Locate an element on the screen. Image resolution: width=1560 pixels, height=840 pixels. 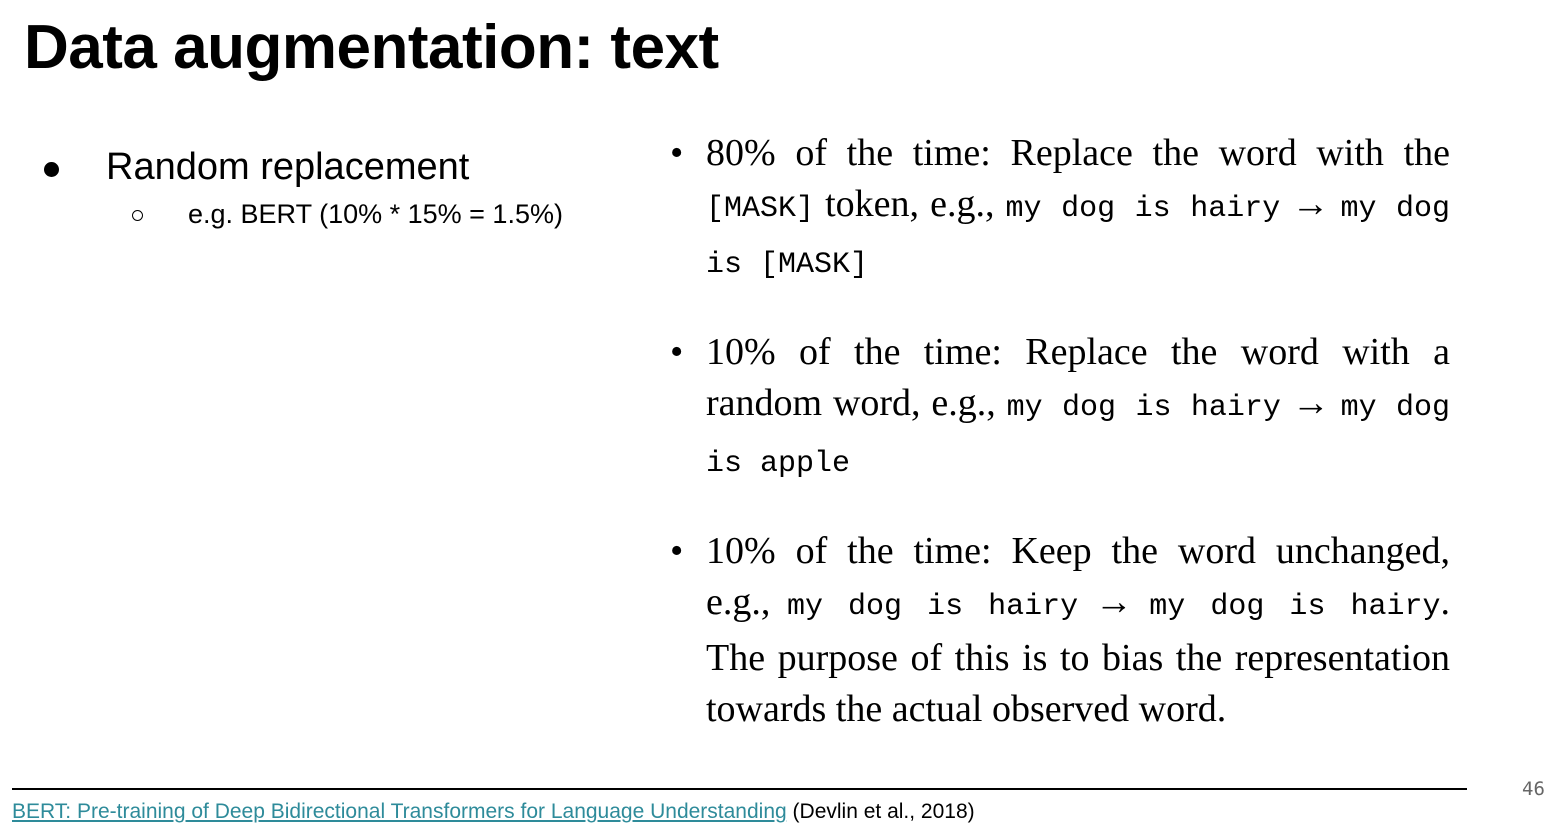
sub-bullet-text: e.g. BERT (10% * 15% = 1.5%) is located at coordinates (375, 214).